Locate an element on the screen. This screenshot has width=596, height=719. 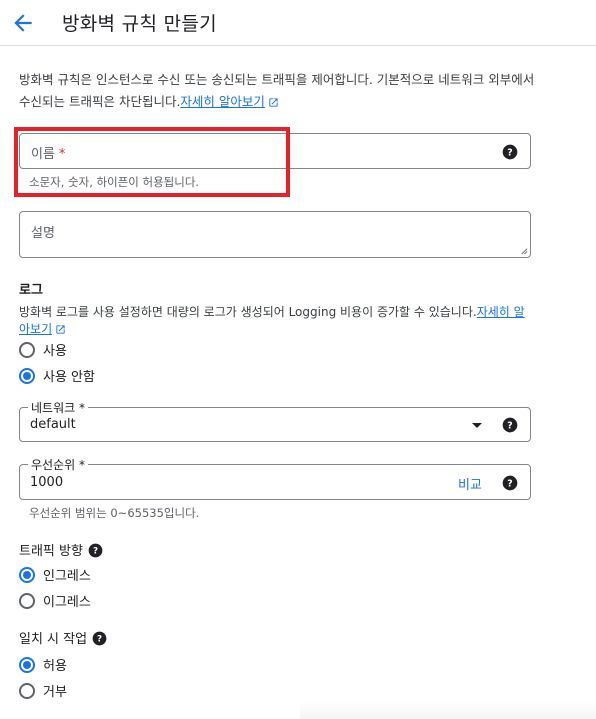
name-placeholder: 이름 * is located at coordinates (48, 154).